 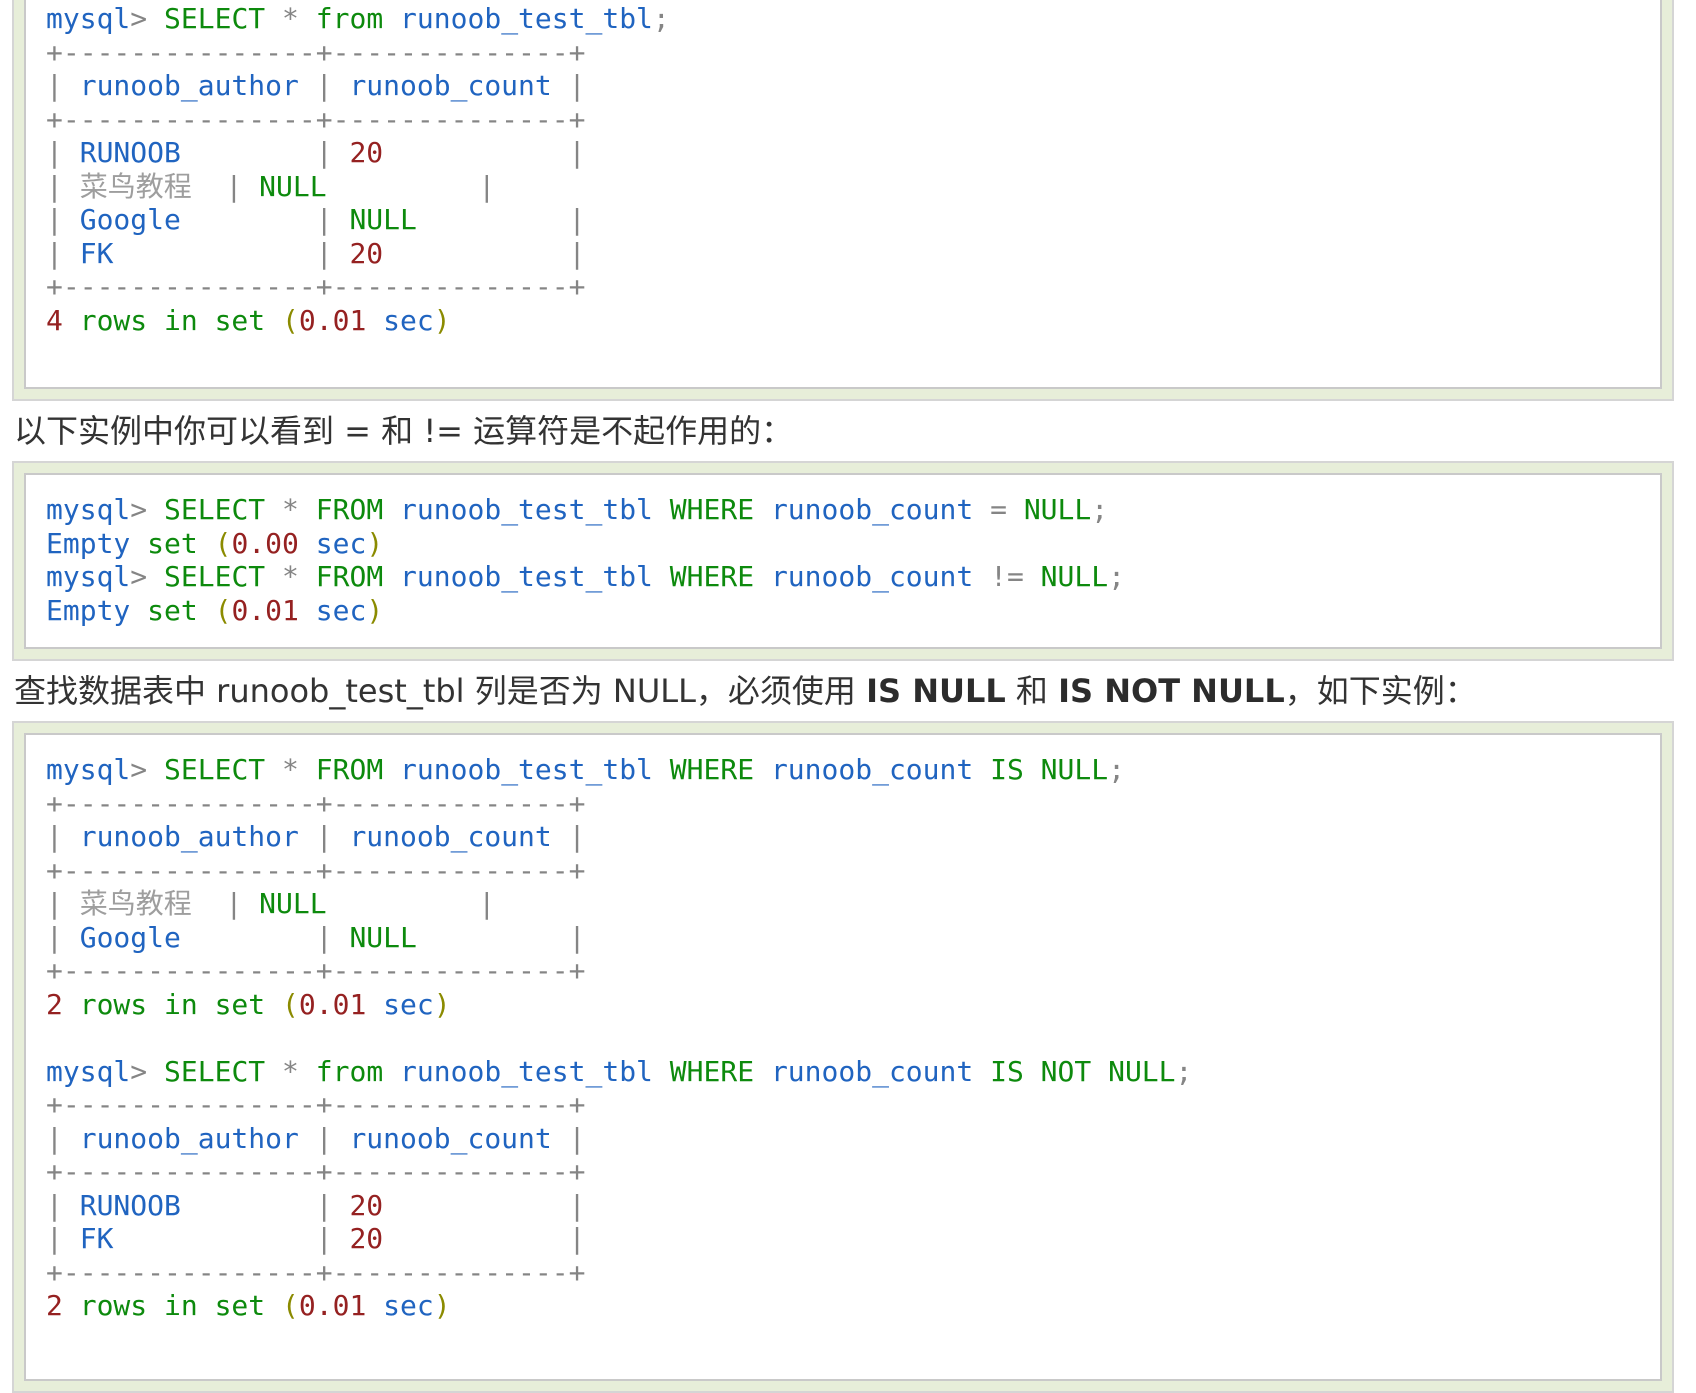 What do you see at coordinates (215, 610) in the screenshot?
I see `code-line: Empty set (0.01 sec)` at bounding box center [215, 610].